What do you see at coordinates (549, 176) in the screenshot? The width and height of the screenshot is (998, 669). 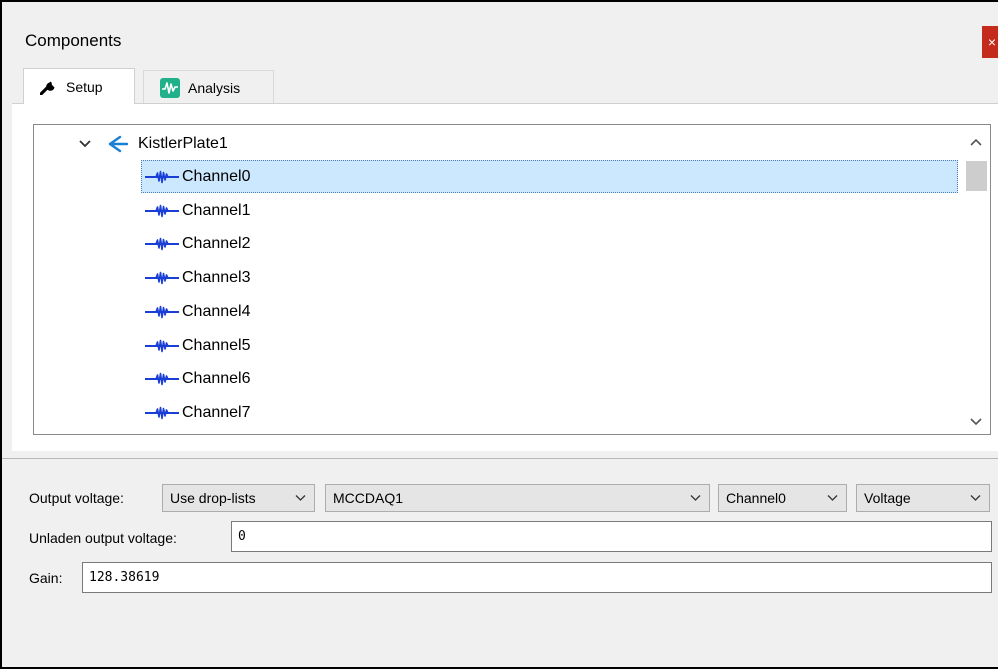 I see `tree-item-channel: Channel0` at bounding box center [549, 176].